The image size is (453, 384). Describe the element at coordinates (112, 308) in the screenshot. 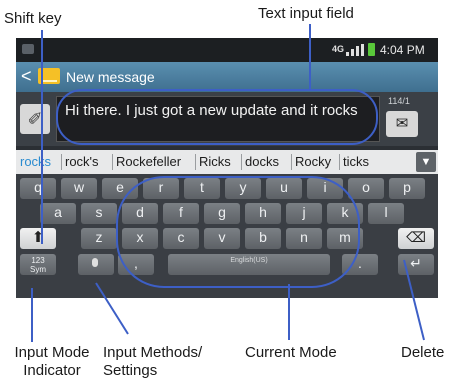

I see `input-methods-line` at that location.